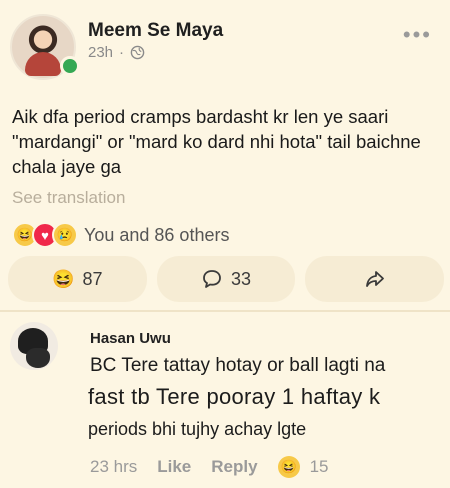  What do you see at coordinates (212, 279) in the screenshot?
I see `comment-icon` at bounding box center [212, 279].